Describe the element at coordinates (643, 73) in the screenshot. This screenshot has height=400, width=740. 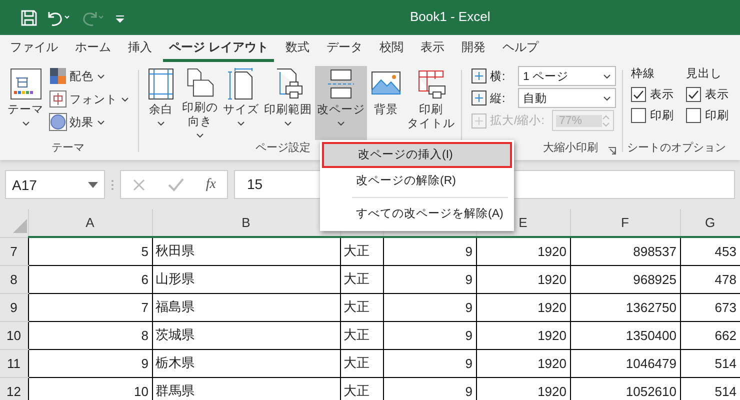
I see `option-heading: 枠線` at that location.